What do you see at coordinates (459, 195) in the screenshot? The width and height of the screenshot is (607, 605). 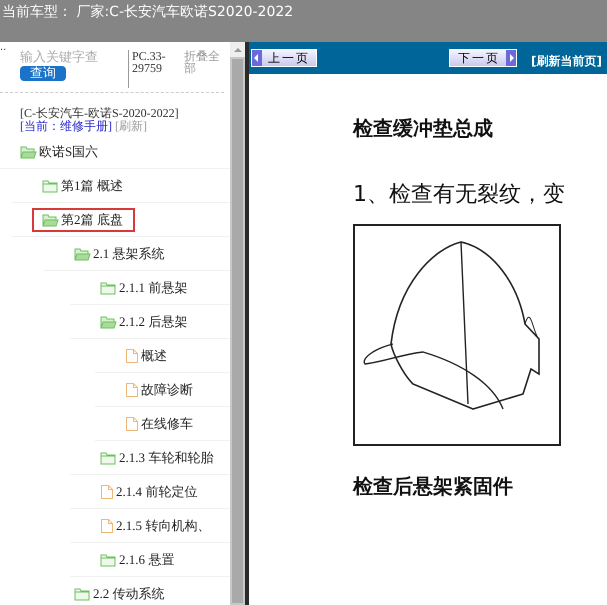 I see `step-text: 1、检查有无裂纹，变` at bounding box center [459, 195].